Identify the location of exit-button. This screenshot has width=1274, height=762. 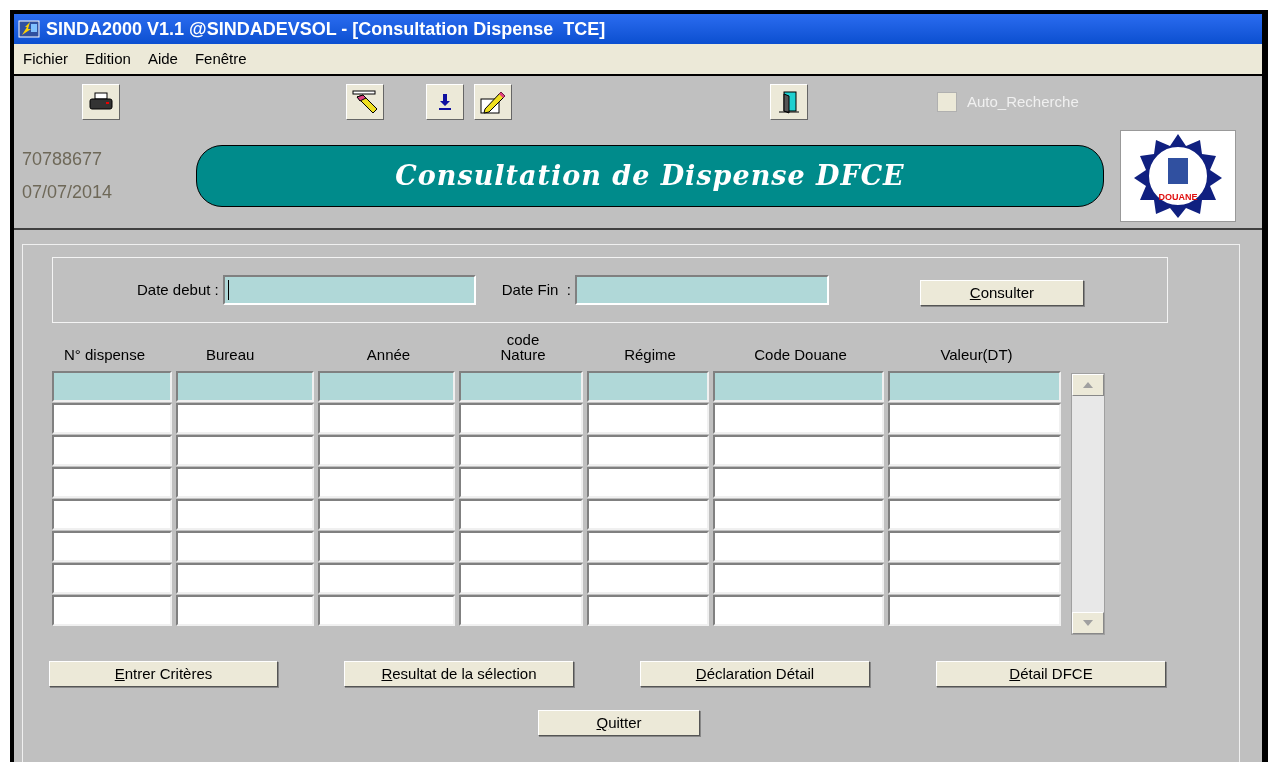
(789, 102).